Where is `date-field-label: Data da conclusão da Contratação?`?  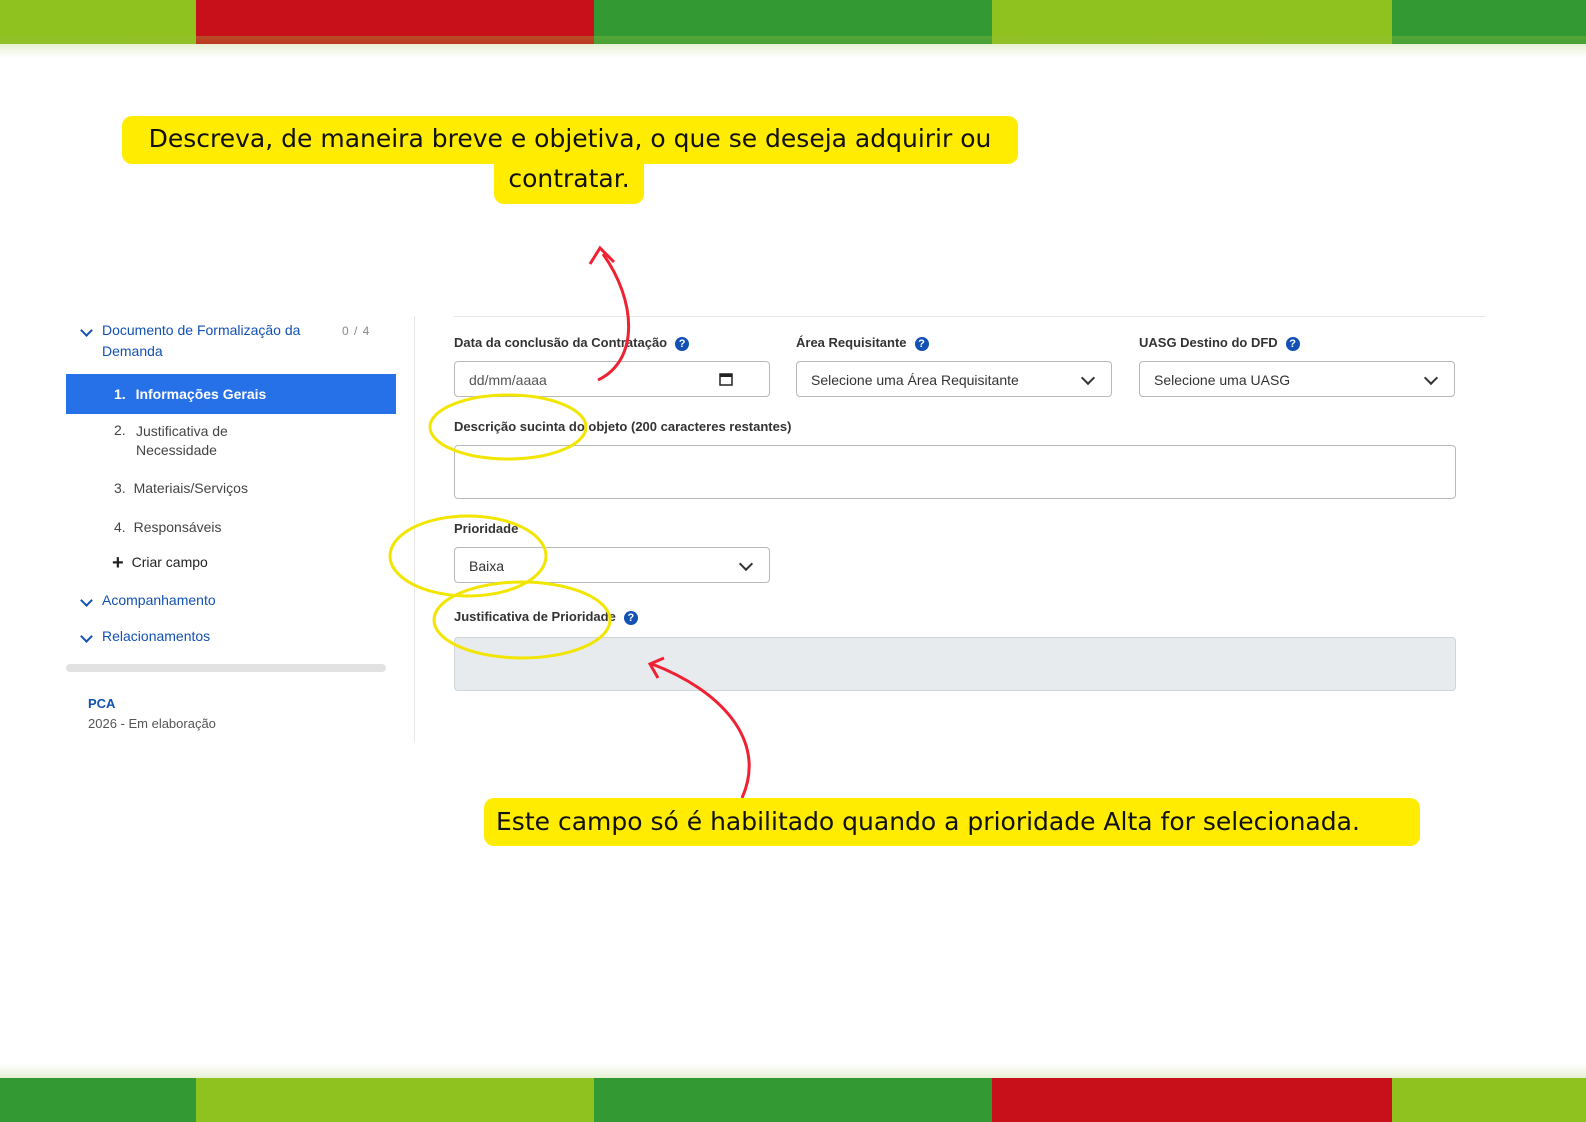
date-field-label: Data da conclusão da Contratação? is located at coordinates (572, 343).